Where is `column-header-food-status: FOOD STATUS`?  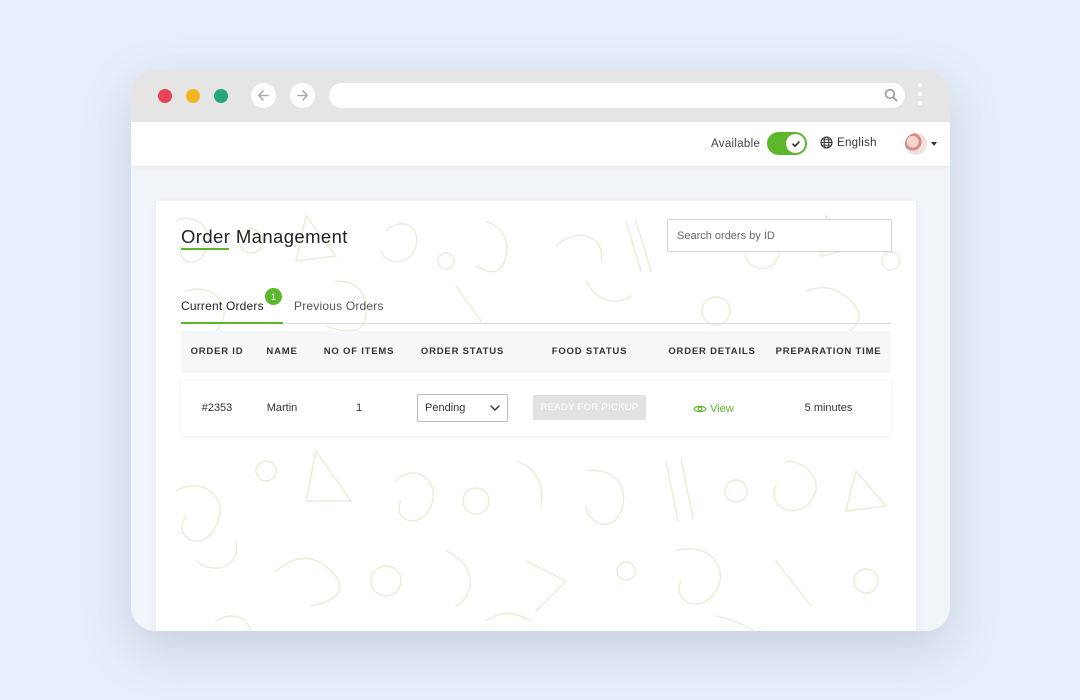 column-header-food-status: FOOD STATUS is located at coordinates (589, 351).